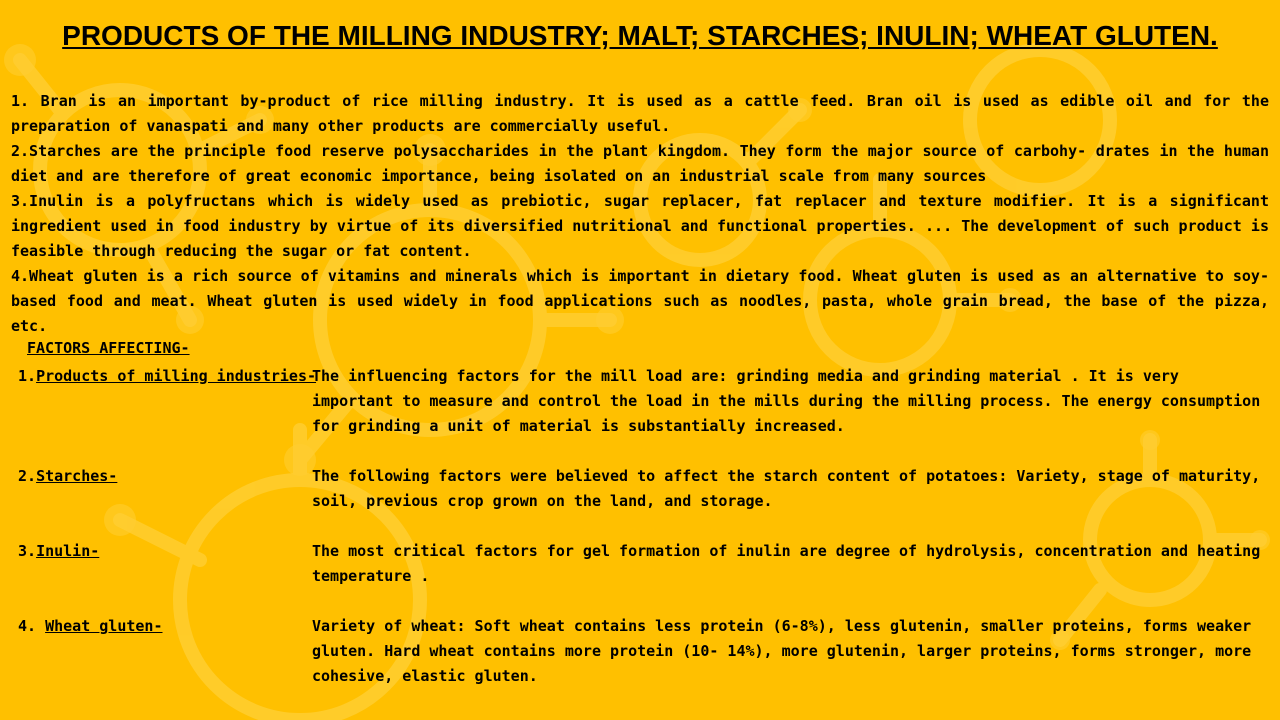 The height and width of the screenshot is (720, 1280). Describe the element at coordinates (176, 376) in the screenshot. I see `factor-name: Products of milling industries-` at that location.